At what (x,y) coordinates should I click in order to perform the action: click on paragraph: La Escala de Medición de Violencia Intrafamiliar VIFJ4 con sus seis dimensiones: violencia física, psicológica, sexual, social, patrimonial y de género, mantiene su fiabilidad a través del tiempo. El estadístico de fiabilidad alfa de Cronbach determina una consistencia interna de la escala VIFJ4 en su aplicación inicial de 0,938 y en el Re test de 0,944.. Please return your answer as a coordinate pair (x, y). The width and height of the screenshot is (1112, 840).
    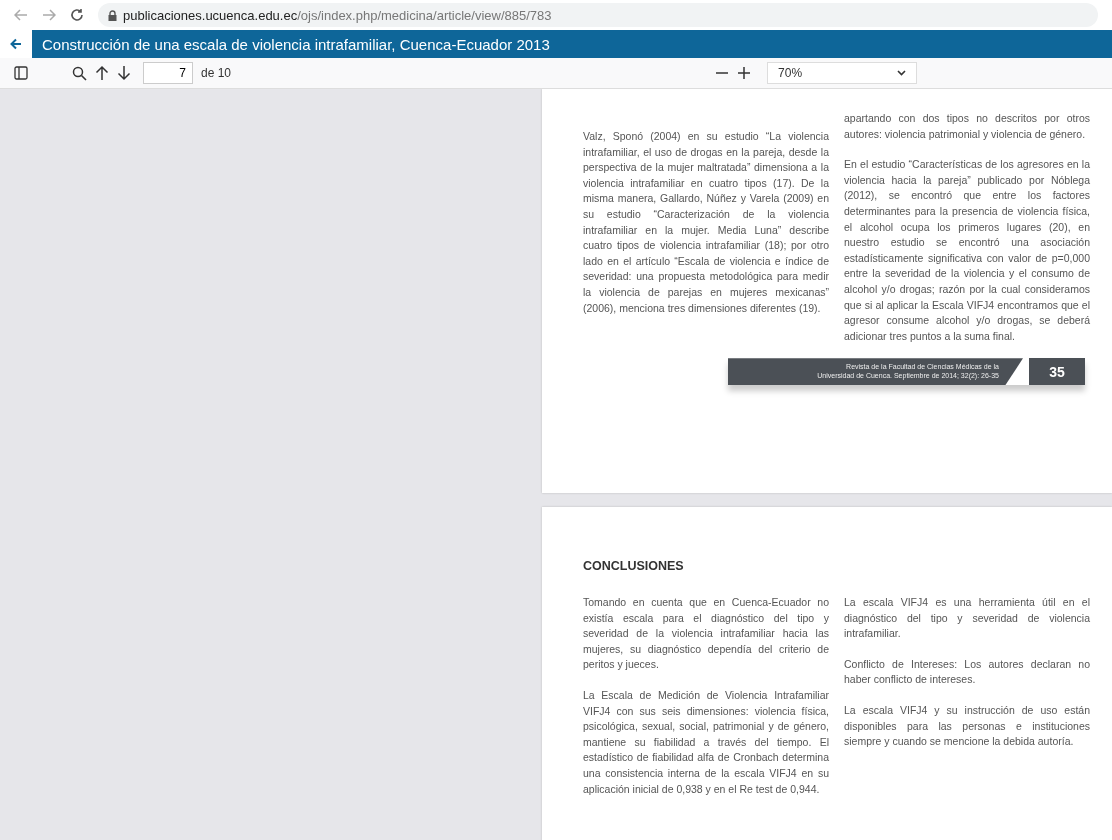
    Looking at the image, I should click on (706, 742).